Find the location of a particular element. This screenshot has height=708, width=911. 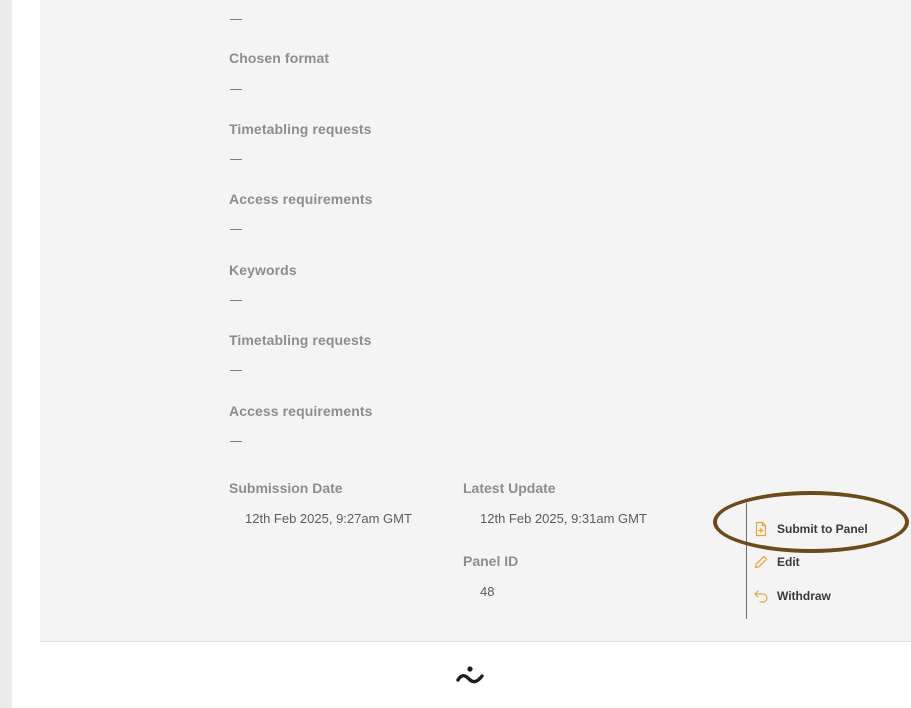

submit-to-panel-button: Submit to Panel is located at coordinates (810, 529).